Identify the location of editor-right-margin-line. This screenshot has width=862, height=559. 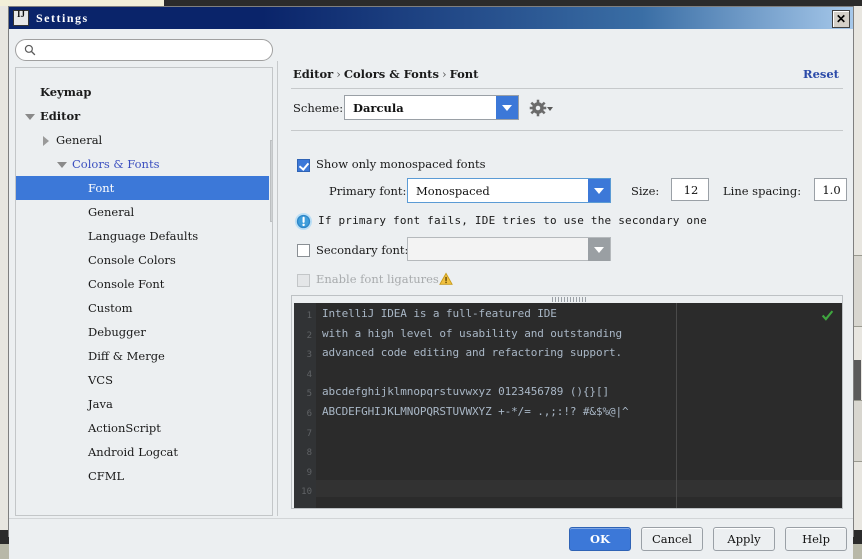
(676, 405).